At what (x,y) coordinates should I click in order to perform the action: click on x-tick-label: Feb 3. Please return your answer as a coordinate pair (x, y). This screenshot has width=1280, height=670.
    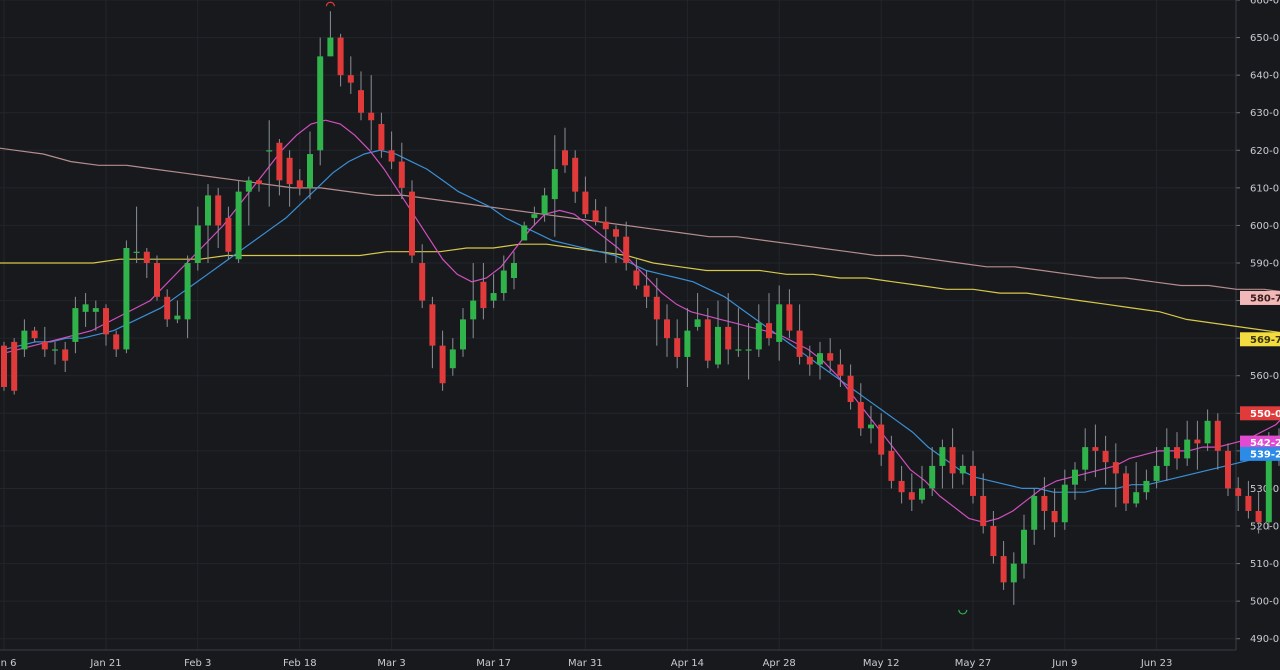
    Looking at the image, I should click on (197, 663).